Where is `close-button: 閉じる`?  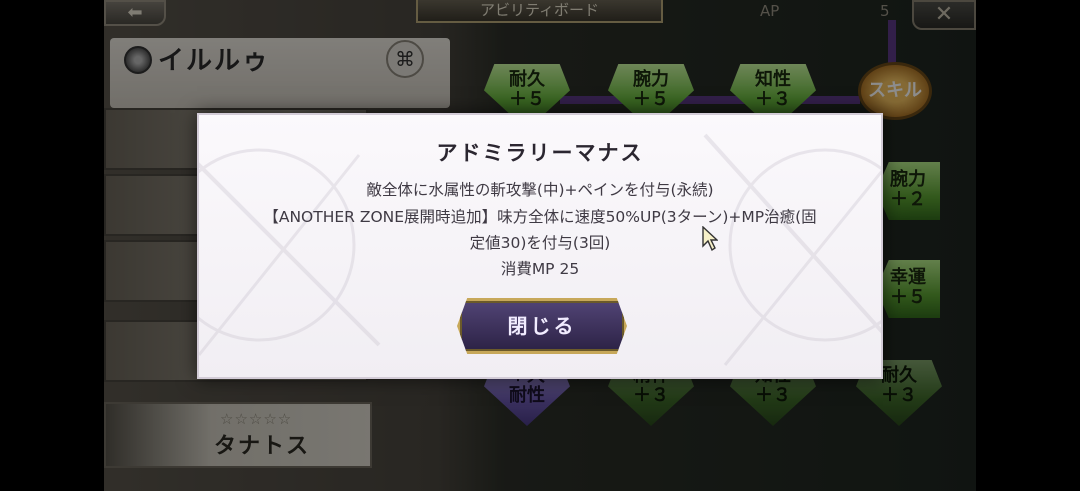
close-button: 閉じる is located at coordinates (542, 326).